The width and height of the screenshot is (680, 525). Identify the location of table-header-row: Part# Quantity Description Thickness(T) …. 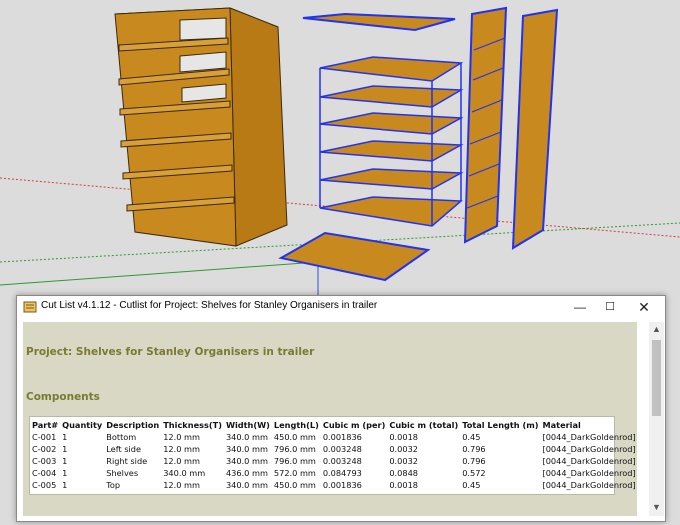
(334, 425).